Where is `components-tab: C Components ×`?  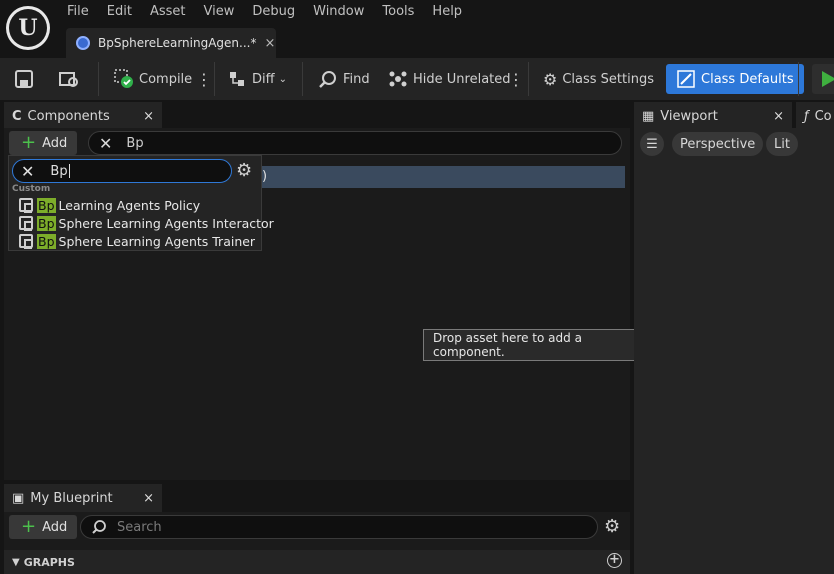 components-tab: C Components × is located at coordinates (83, 116).